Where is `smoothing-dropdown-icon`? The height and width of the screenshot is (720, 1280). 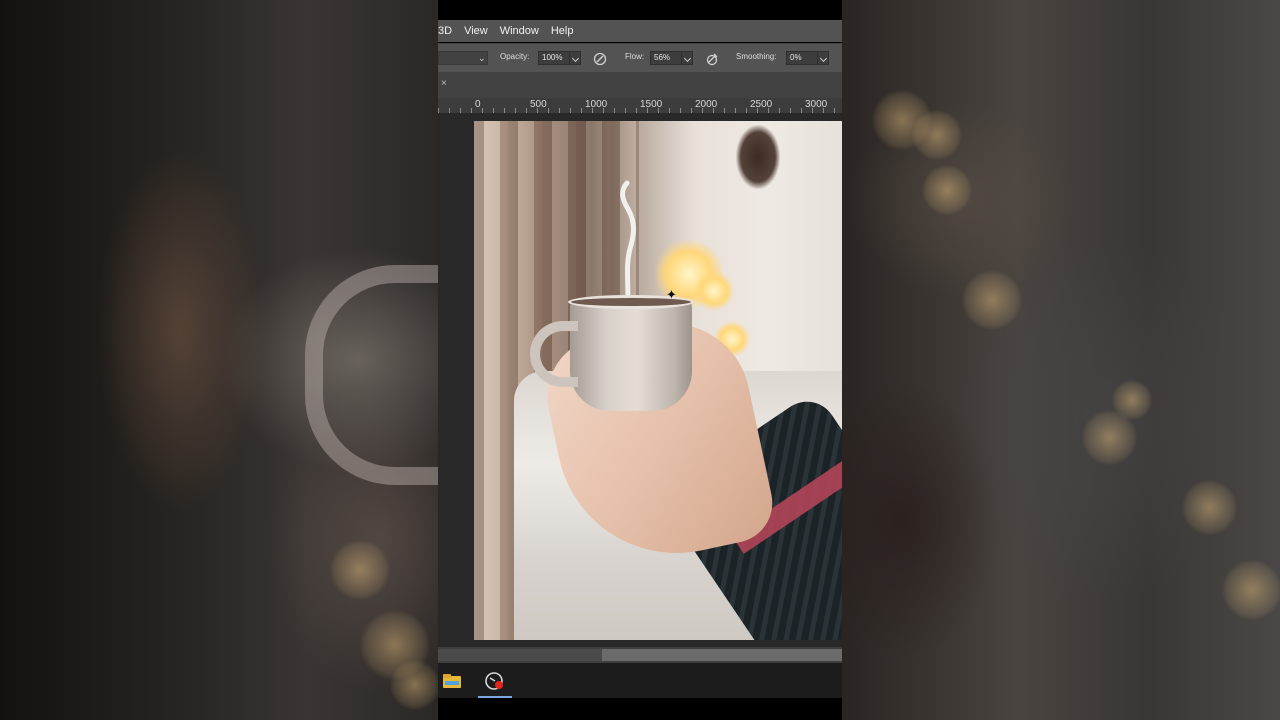 smoothing-dropdown-icon is located at coordinates (823, 58).